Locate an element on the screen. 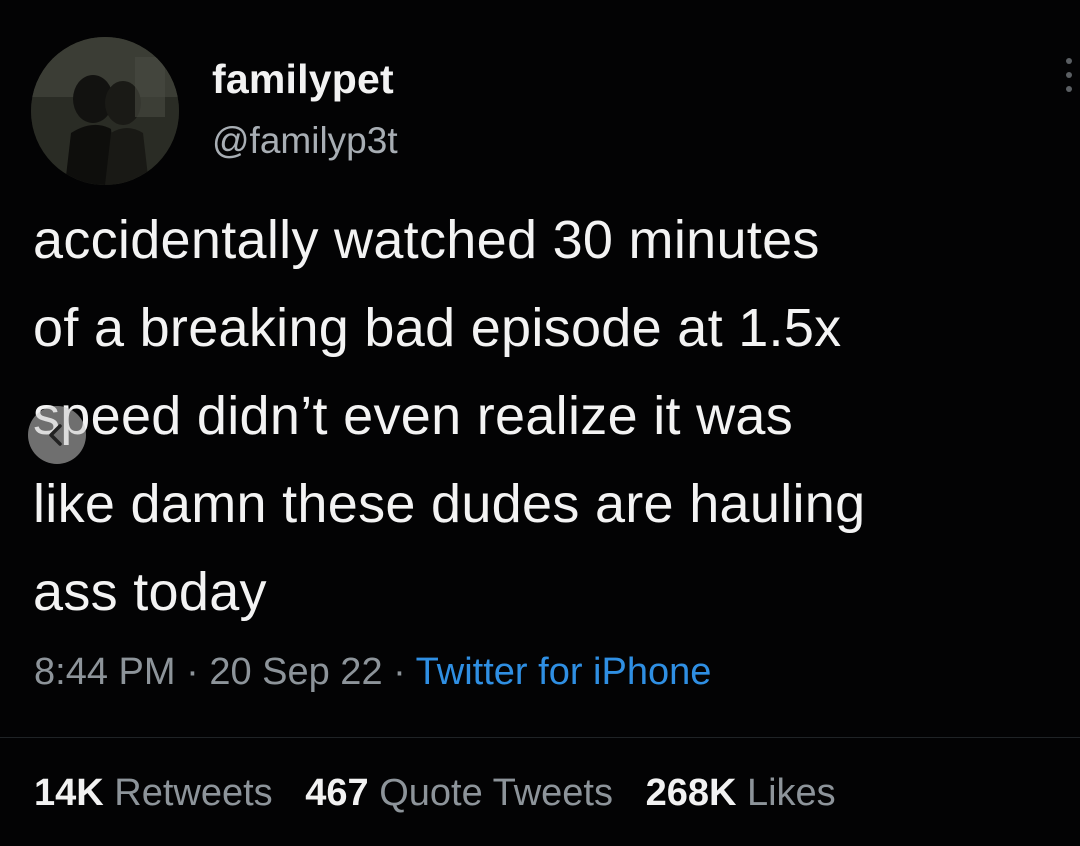 Image resolution: width=1080 pixels, height=846 pixels. quote-tweets-stat: 467 Quote Tweets is located at coordinates (459, 793).